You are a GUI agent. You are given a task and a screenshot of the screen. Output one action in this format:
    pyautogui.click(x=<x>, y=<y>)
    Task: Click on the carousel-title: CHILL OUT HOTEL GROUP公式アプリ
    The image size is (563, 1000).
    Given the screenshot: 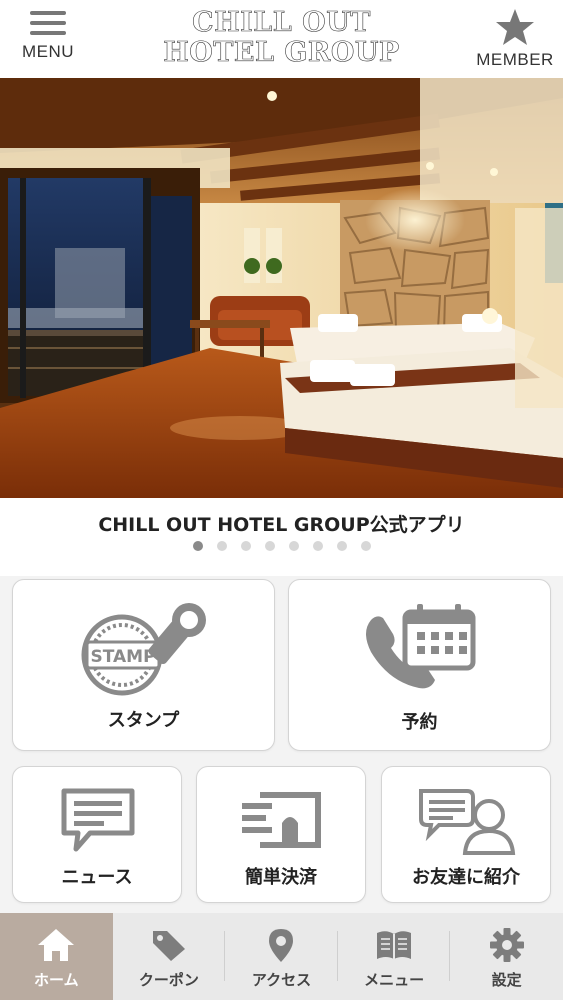 What is the action you would take?
    pyautogui.click(x=281, y=525)
    